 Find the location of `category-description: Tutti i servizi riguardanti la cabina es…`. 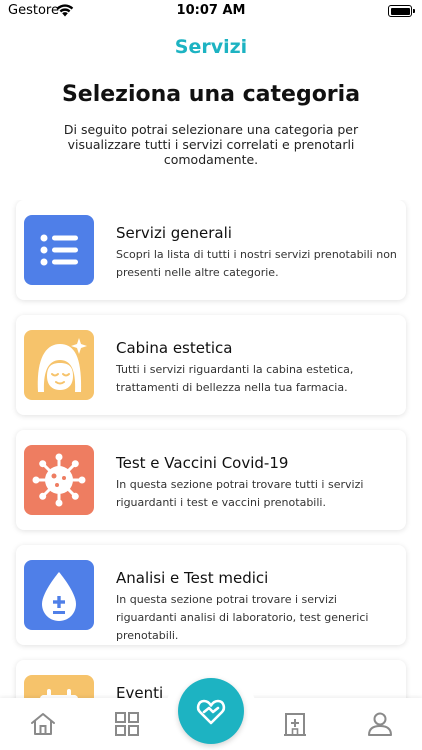

category-description: Tutti i servizi riguardanti la cabina es… is located at coordinates (235, 378).